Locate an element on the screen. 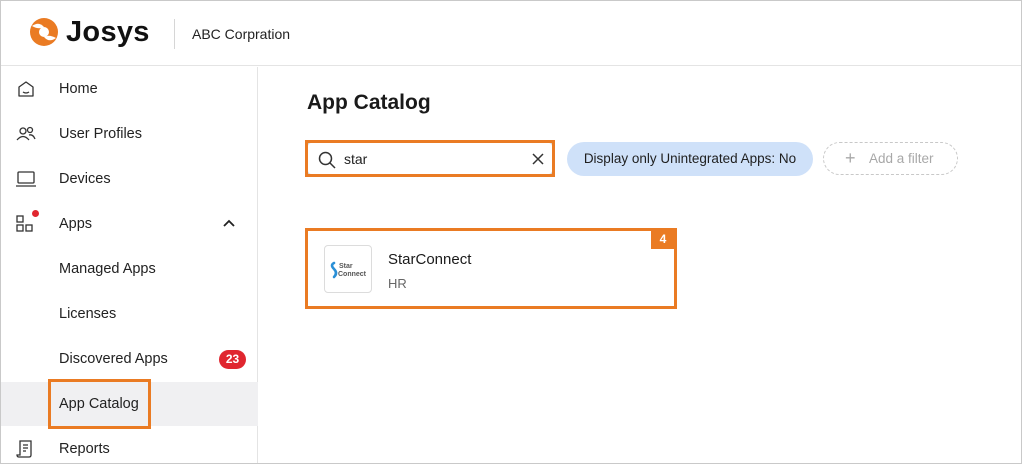 This screenshot has height=464, width=1022. sidebar-item-label: Apps is located at coordinates (76, 224).